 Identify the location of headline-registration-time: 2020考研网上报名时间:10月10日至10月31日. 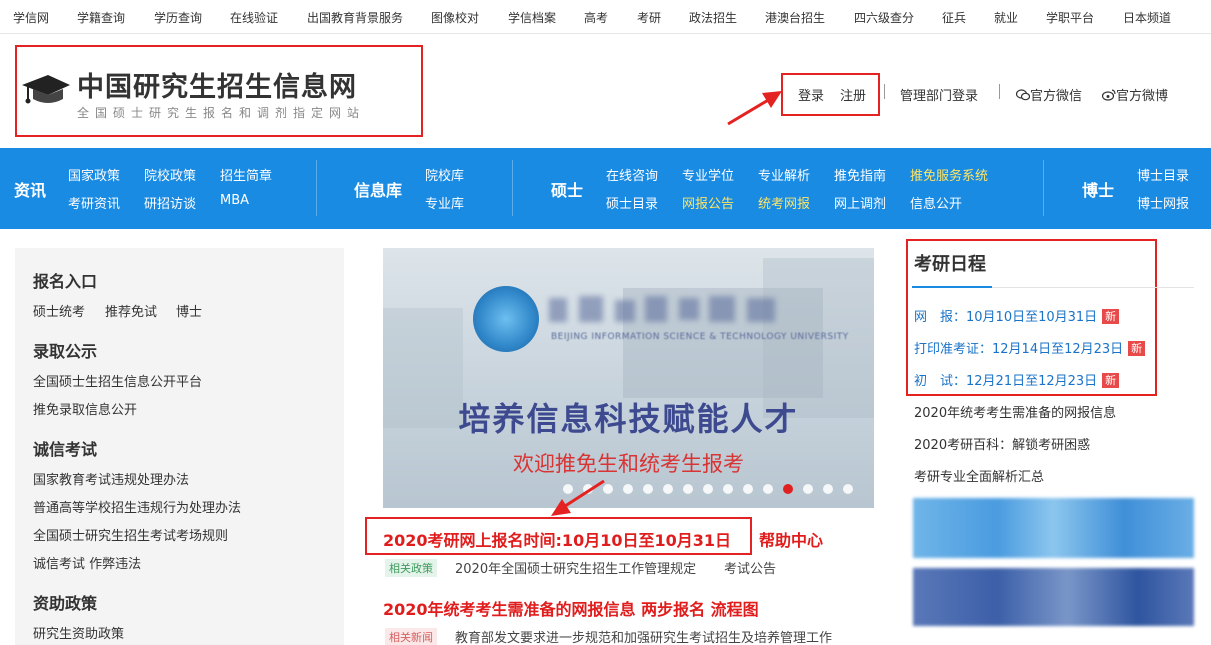
(557, 539).